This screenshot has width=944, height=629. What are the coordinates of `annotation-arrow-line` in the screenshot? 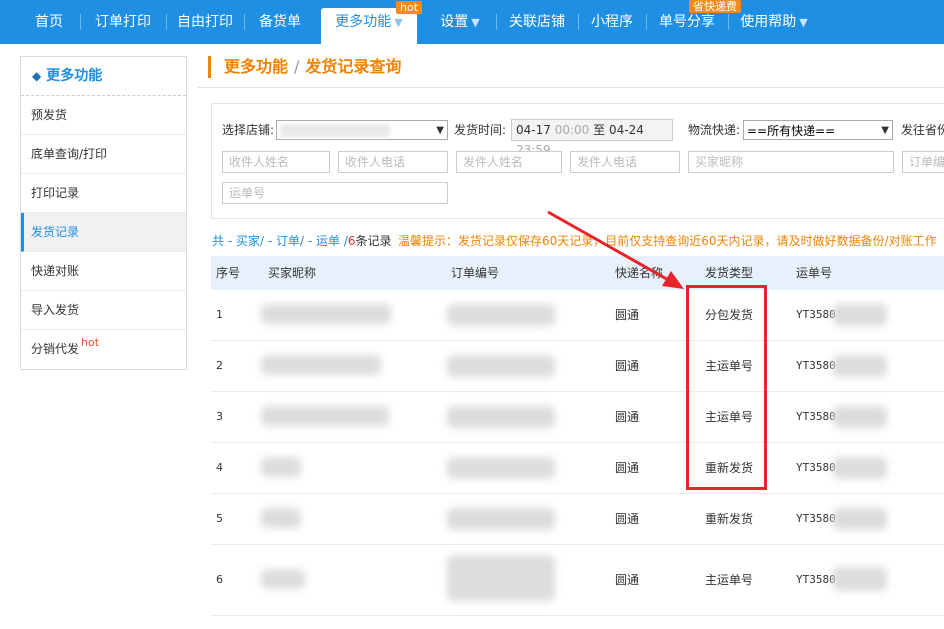 It's located at (610, 247).